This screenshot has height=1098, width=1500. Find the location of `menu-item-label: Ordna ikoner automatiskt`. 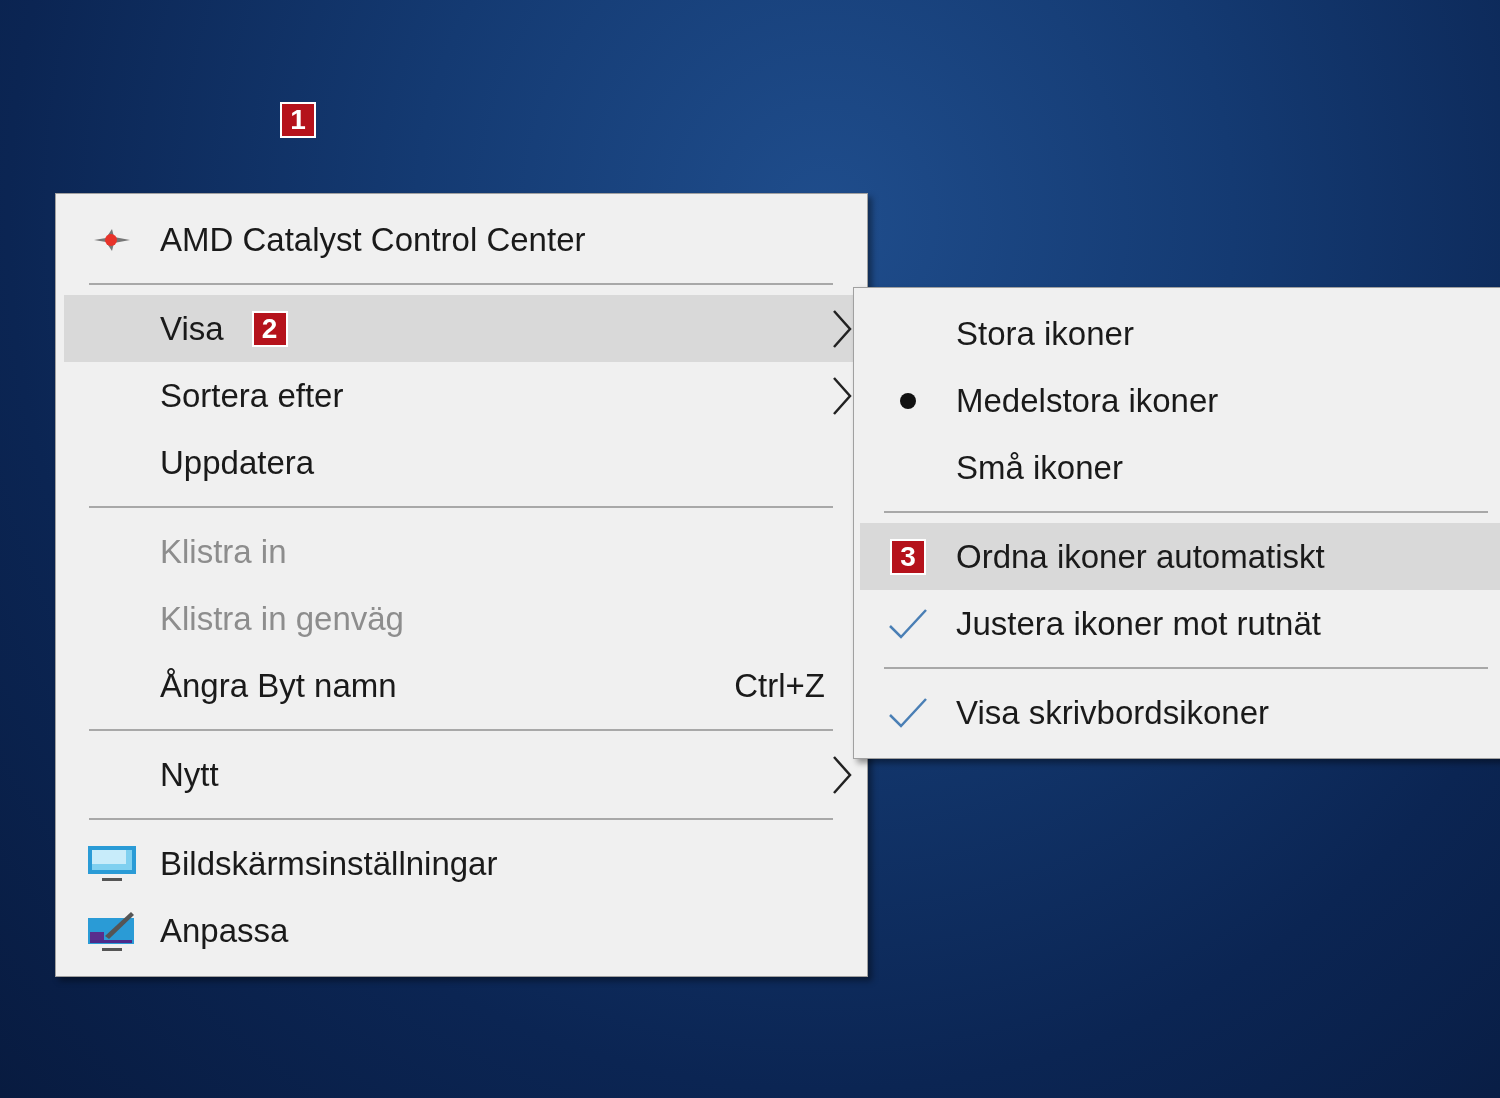

menu-item-label: Ordna ikoner automatiskt is located at coordinates (1140, 556).